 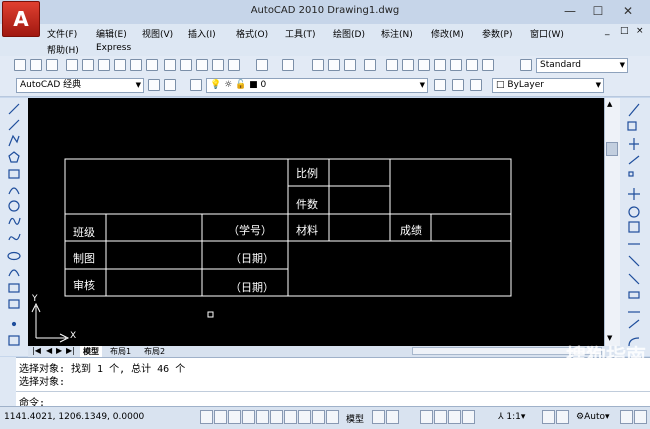 What do you see at coordinates (440, 65) in the screenshot?
I see `sheet-set-icon` at bounding box center [440, 65].